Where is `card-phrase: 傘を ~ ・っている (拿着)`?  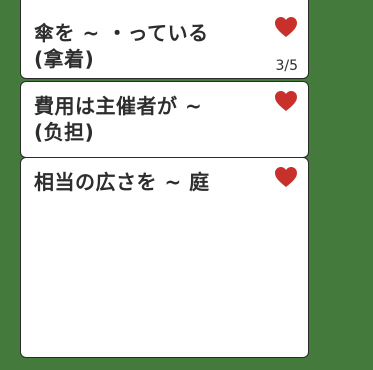 card-phrase: 傘を ~ ・っている (拿着) is located at coordinates (144, 46).